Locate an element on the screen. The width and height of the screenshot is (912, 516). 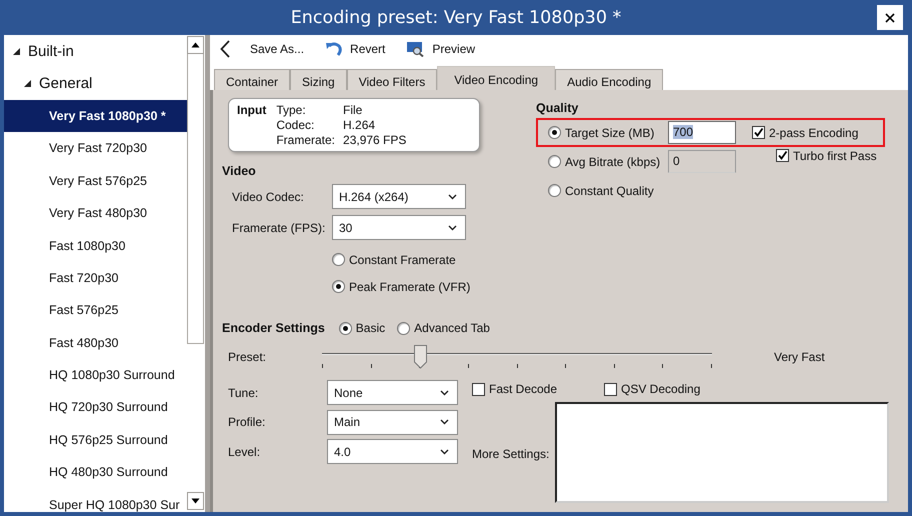
slider-thumb is located at coordinates (420, 357).